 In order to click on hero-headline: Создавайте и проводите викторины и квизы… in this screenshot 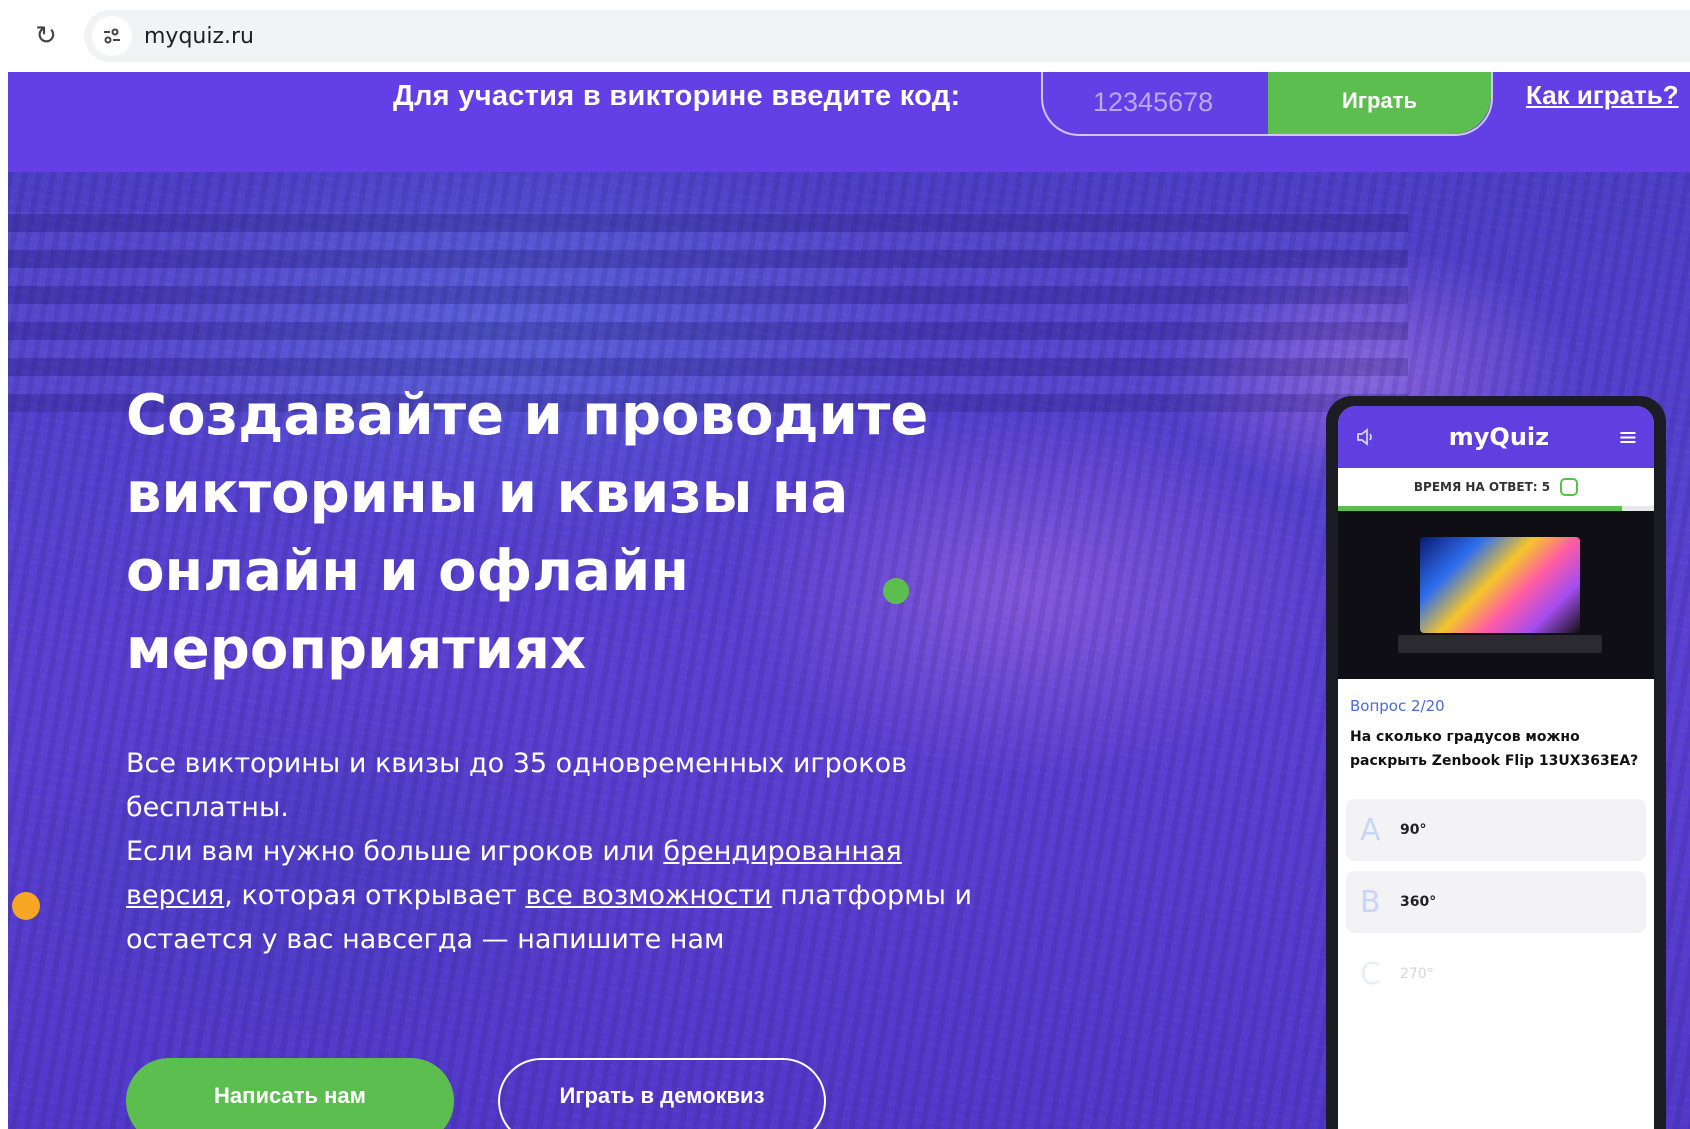, I will do `click(527, 532)`.